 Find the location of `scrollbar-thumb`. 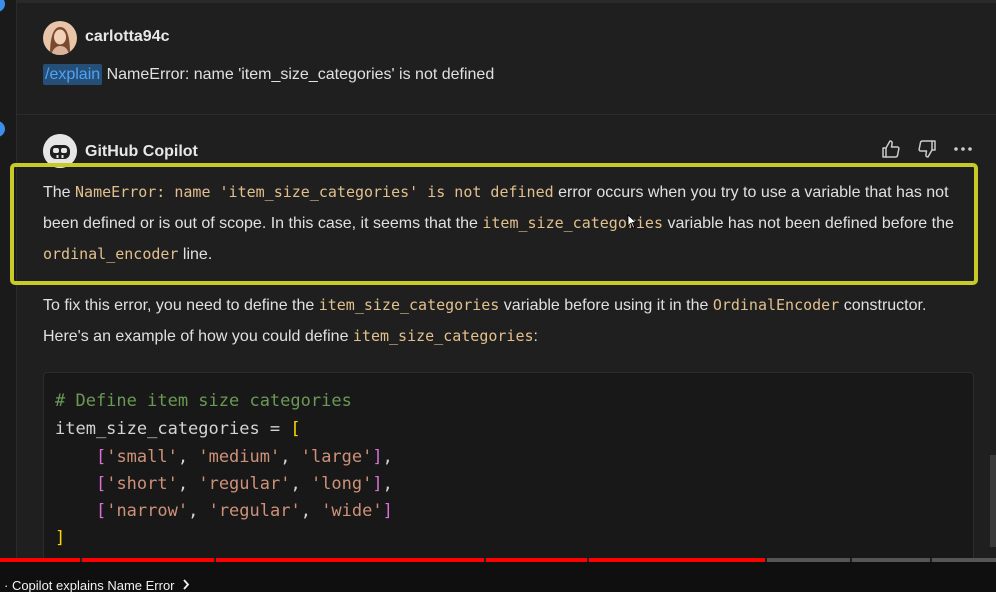

scrollbar-thumb is located at coordinates (993, 501).